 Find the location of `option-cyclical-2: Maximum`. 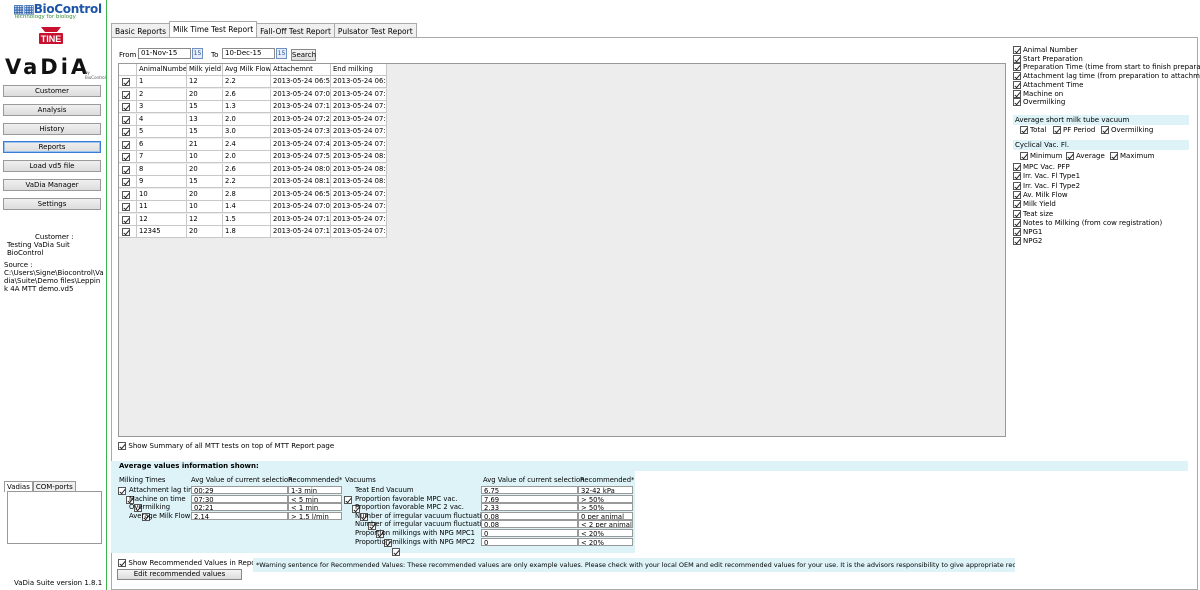

option-cyclical-2: Maximum is located at coordinates (1132, 156).